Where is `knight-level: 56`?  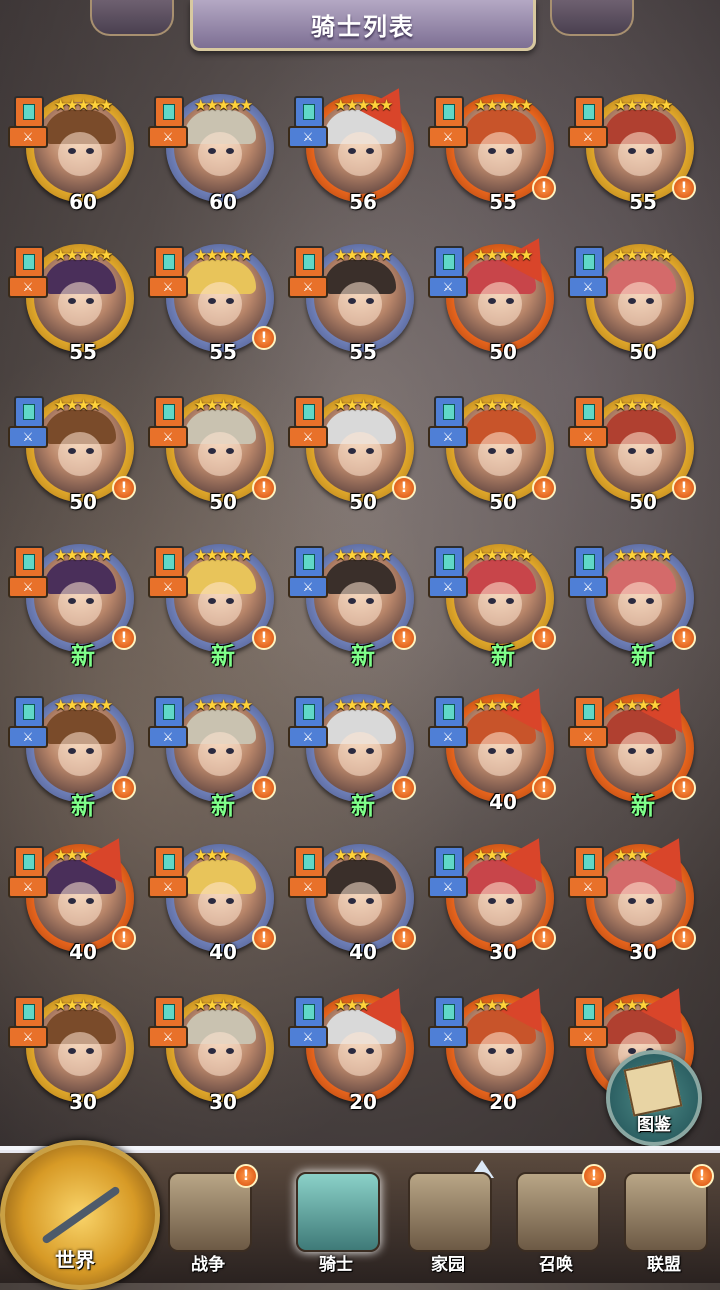
knight-level: 56 is located at coordinates (363, 202).